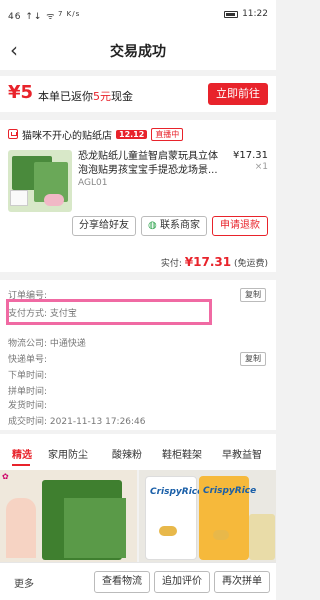 The image size is (320, 600). What do you see at coordinates (47, 344) in the screenshot?
I see `logistics-company: 物流公司: 中通快递` at bounding box center [47, 344].